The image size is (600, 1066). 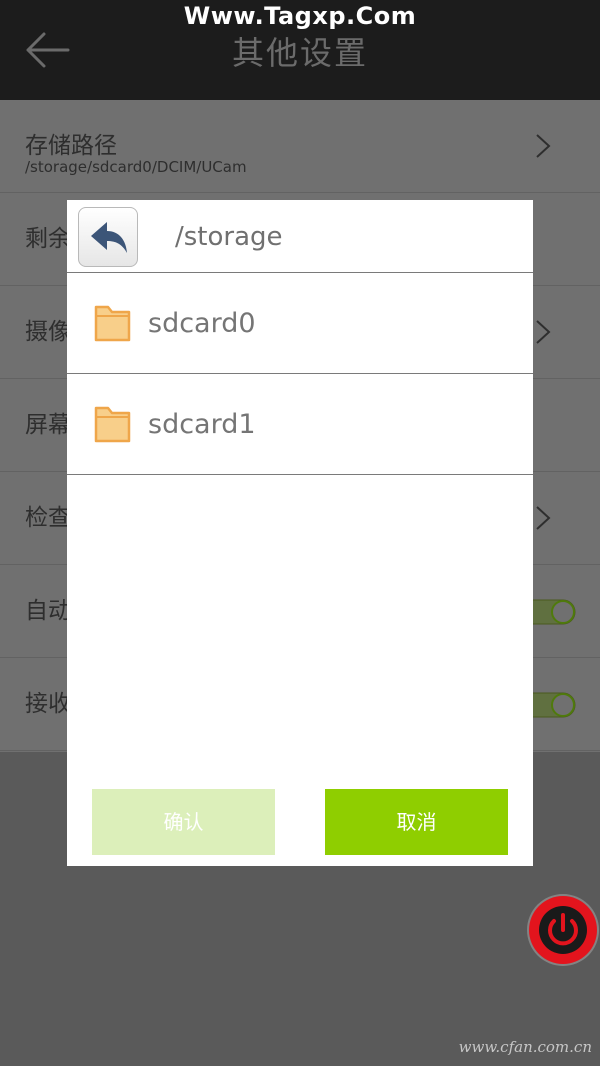 I want to click on watermark-top: Www.Tagxp.Com, so click(x=300, y=16).